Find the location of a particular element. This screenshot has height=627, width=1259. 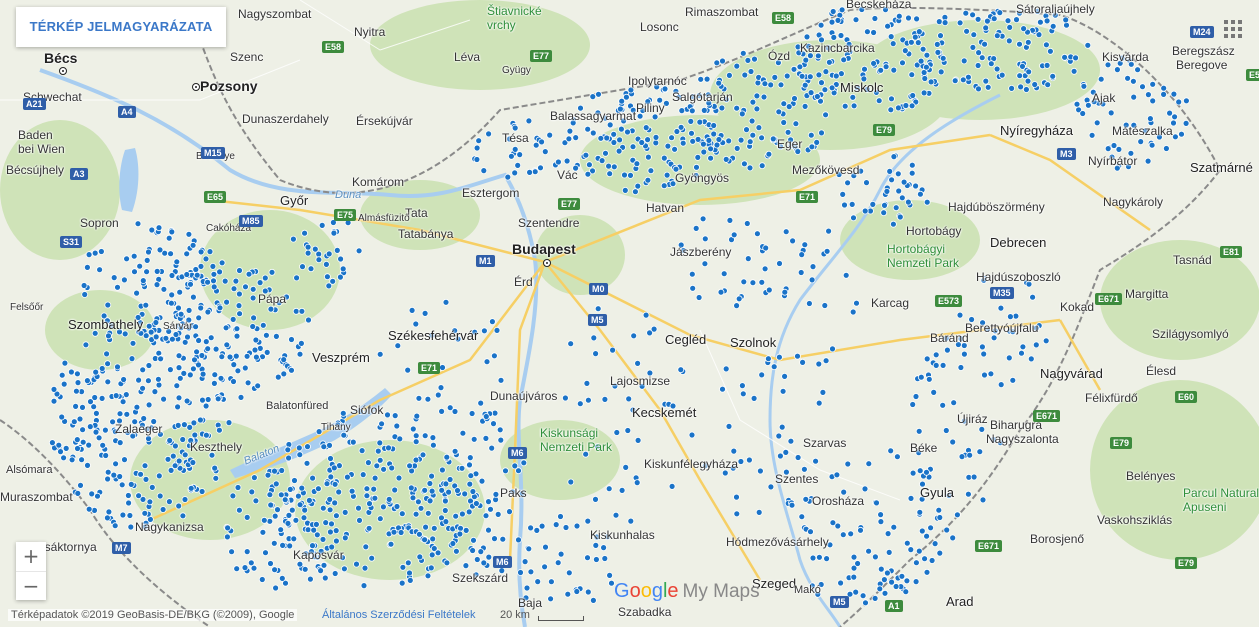

zoom-out-button: − is located at coordinates (31, 586).